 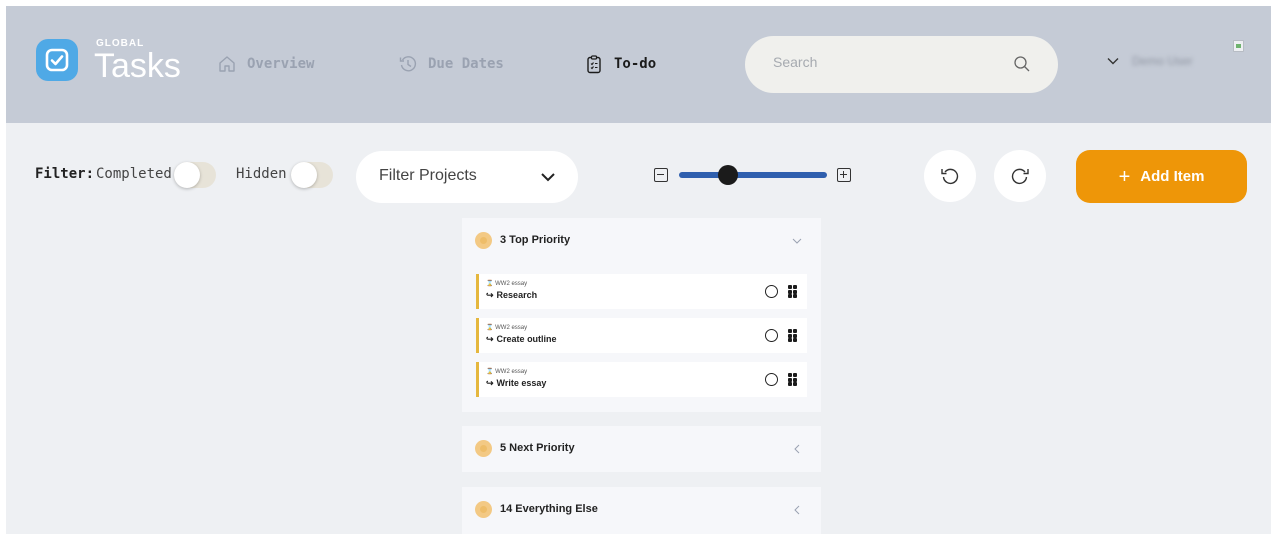 What do you see at coordinates (1022, 64) in the screenshot?
I see `search-icon` at bounding box center [1022, 64].